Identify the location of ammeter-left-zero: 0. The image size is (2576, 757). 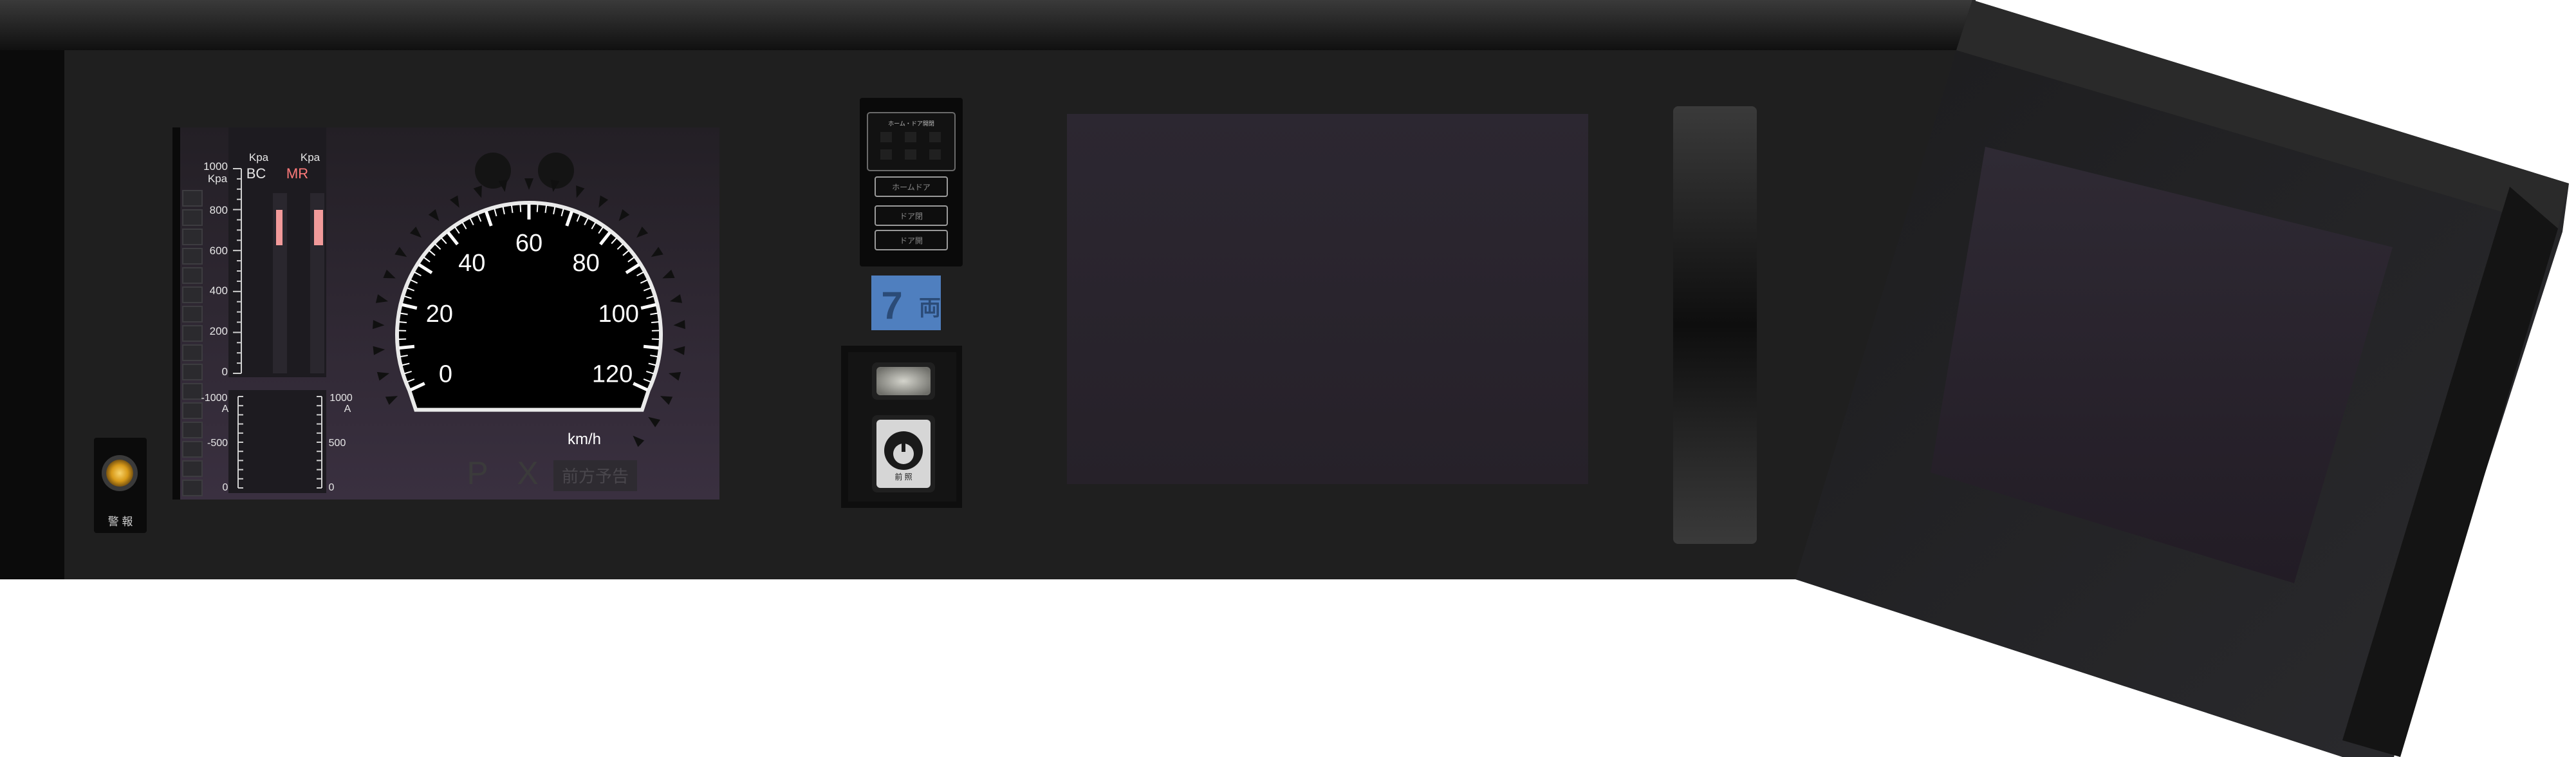
(226, 487).